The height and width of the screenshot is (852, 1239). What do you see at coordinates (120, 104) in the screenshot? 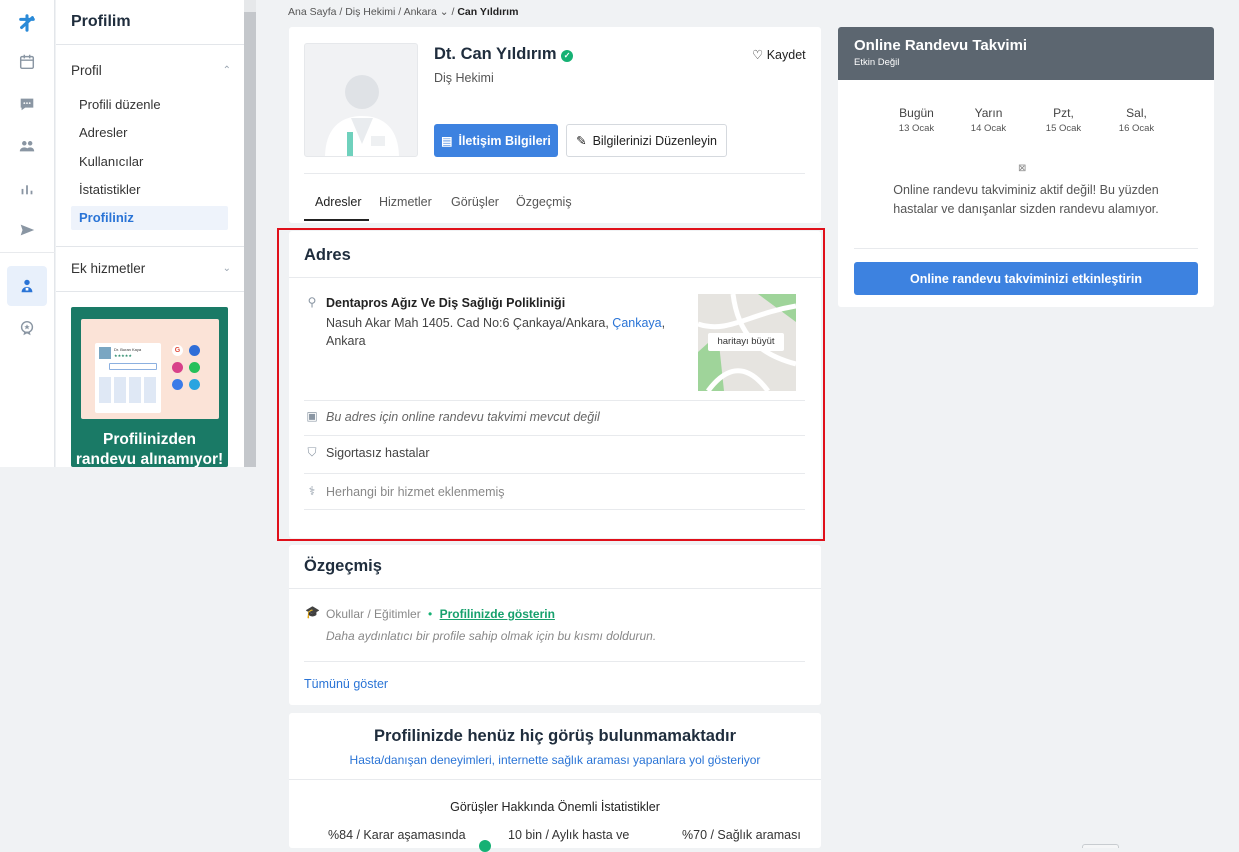
I see `sidebar-item-edit-profile: Profili düzenle` at bounding box center [120, 104].